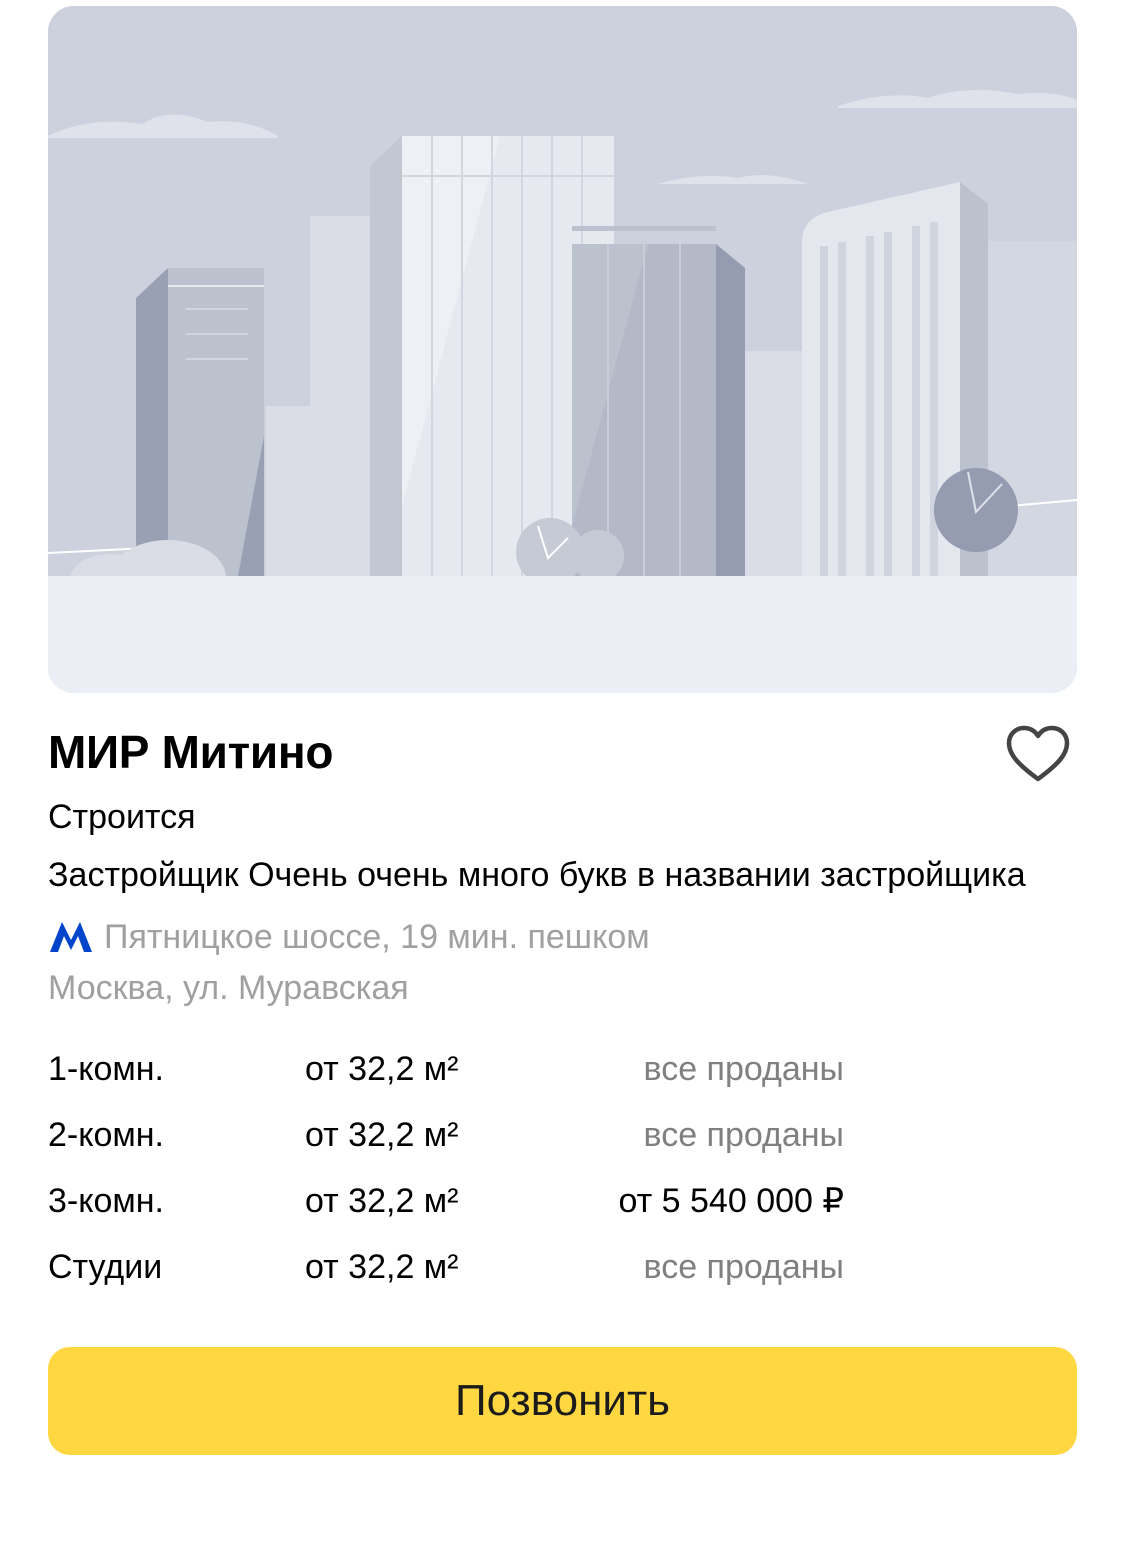 This screenshot has width=1125, height=1551. What do you see at coordinates (731, 1201) in the screenshot?
I see `flat-price: от 5 540 000 ₽` at bounding box center [731, 1201].